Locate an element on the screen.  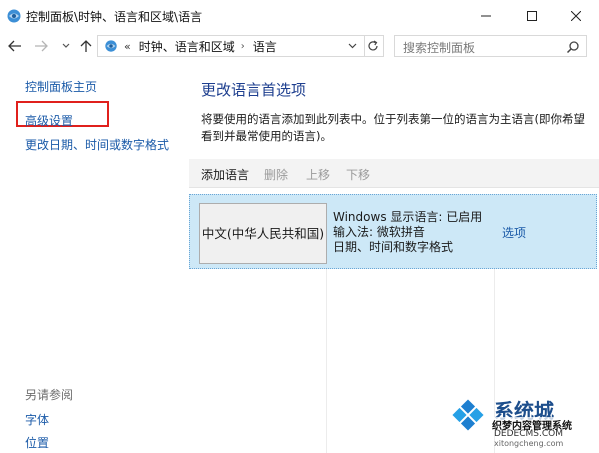
location-link: 位置 is located at coordinates (37, 442).